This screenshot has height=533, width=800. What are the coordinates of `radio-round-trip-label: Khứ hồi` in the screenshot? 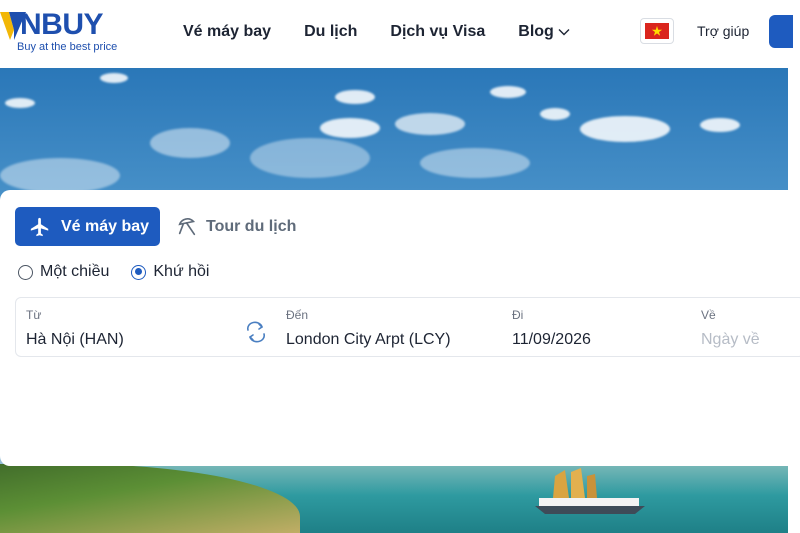 It's located at (181, 271).